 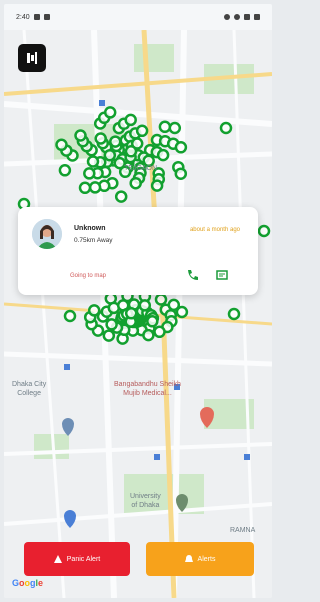 I want to click on wifi-icon, so click(x=237, y=17).